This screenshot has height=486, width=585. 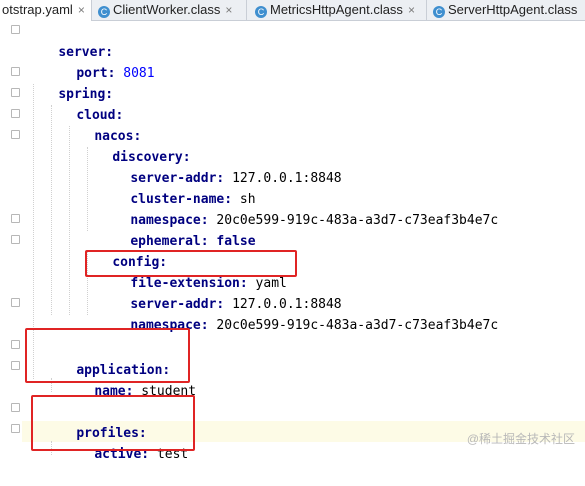 I want to click on gutter, so click(x=11, y=240).